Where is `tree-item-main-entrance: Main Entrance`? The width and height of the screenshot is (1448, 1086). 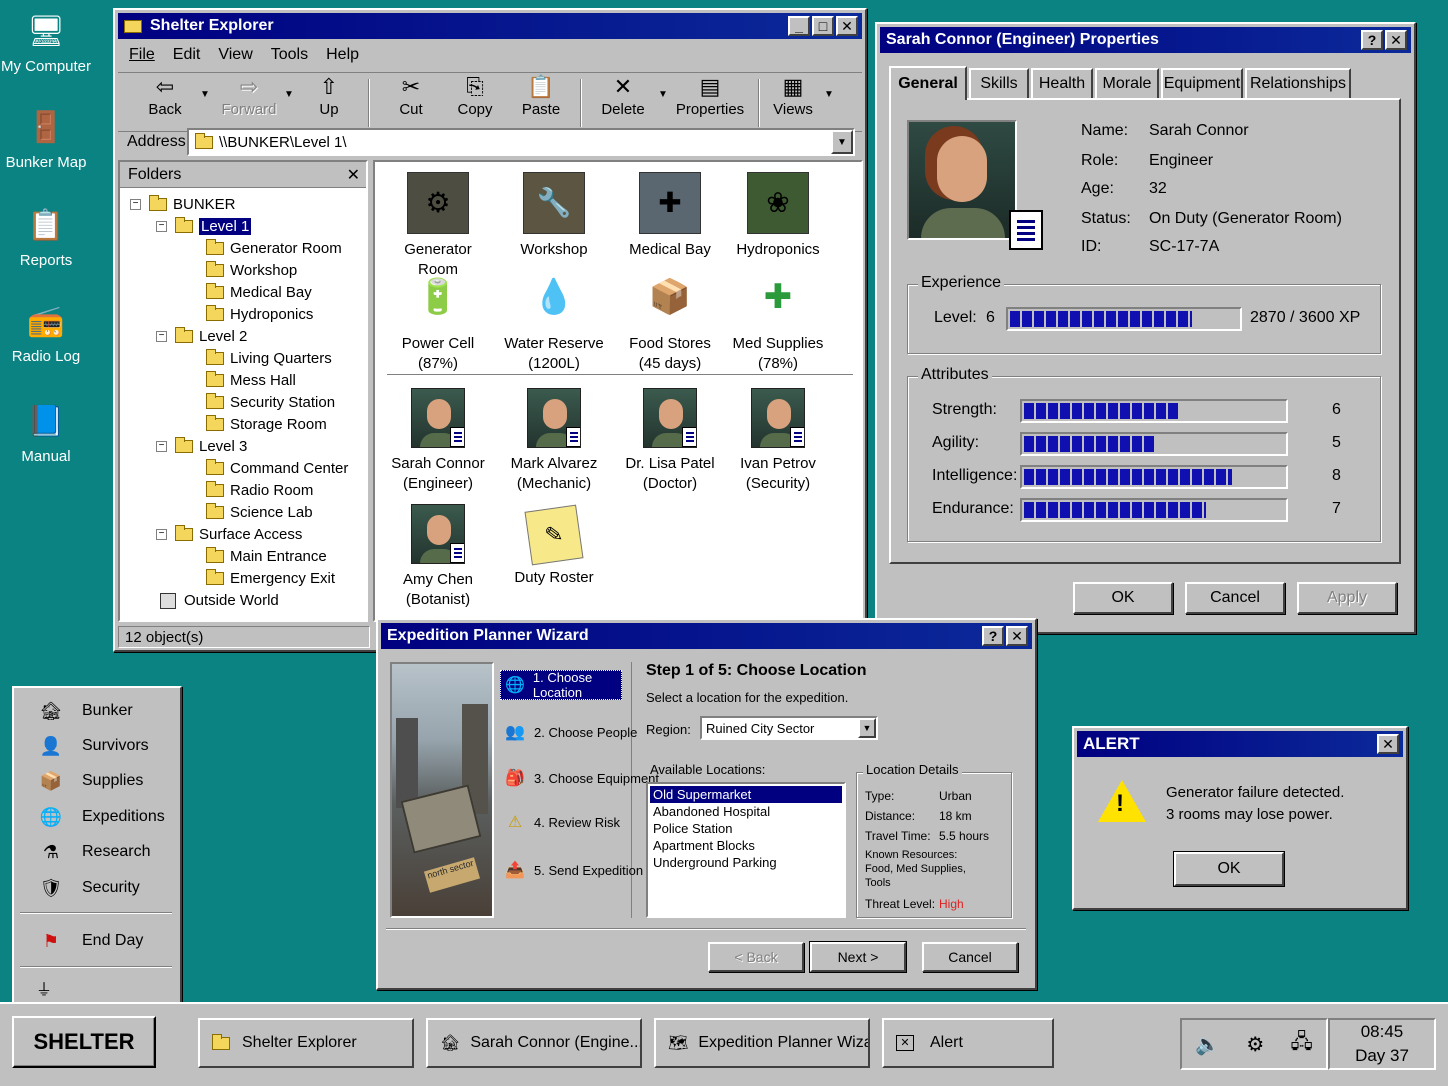 tree-item-main-entrance: Main Entrance is located at coordinates (266, 556).